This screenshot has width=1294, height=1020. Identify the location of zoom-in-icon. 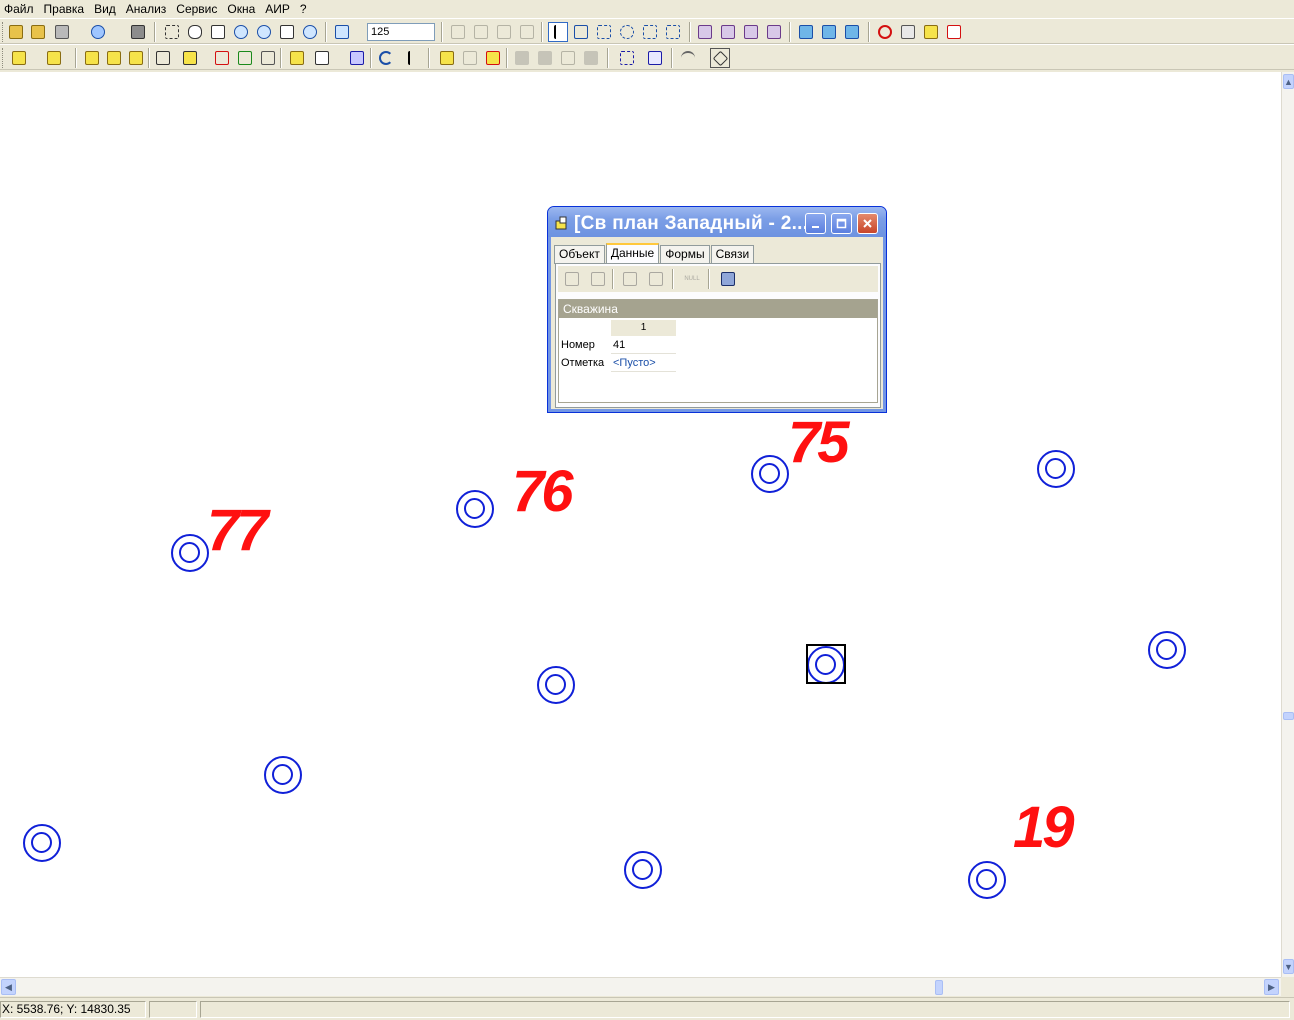
(241, 32).